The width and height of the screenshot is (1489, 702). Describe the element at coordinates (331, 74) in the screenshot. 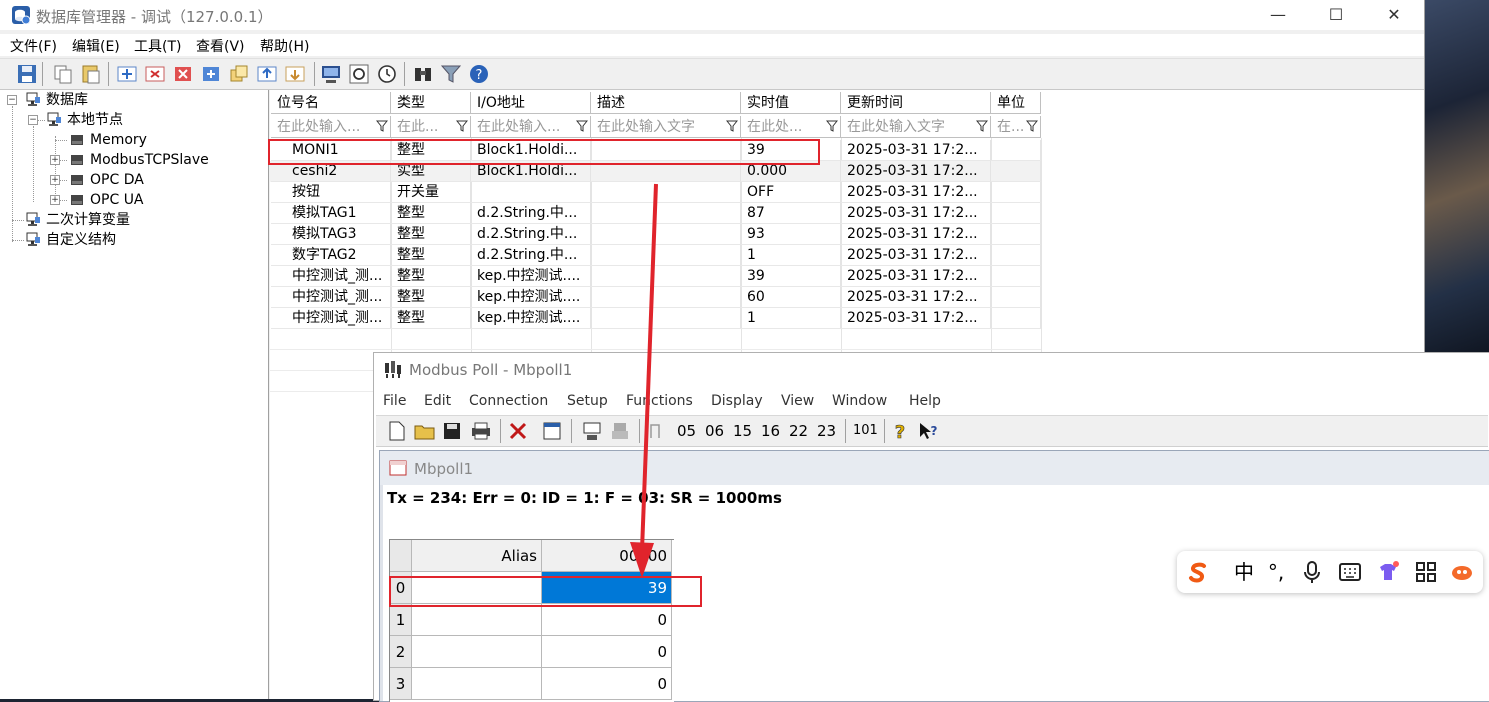

I see `monitor-icon` at that location.